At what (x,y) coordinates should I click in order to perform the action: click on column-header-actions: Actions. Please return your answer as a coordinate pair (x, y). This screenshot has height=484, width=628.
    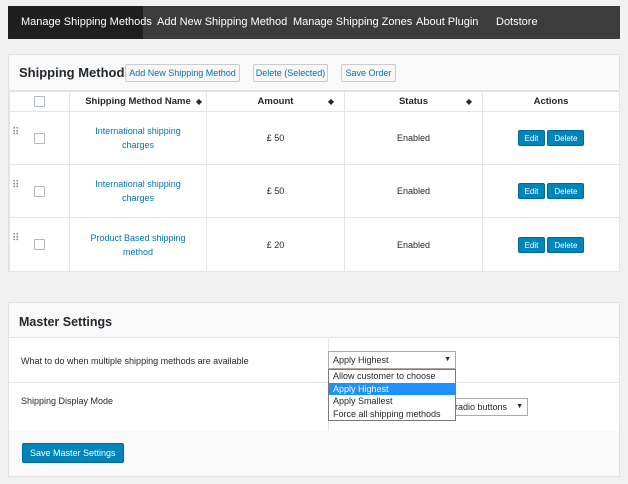
    Looking at the image, I should click on (551, 101).